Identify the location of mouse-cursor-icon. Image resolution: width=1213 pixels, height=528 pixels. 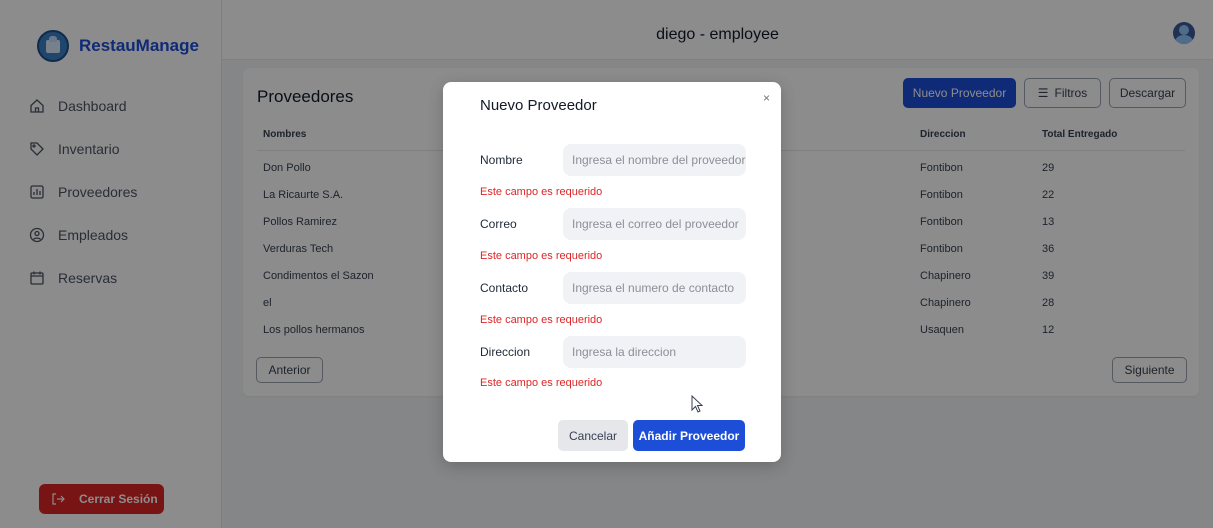
(697, 406).